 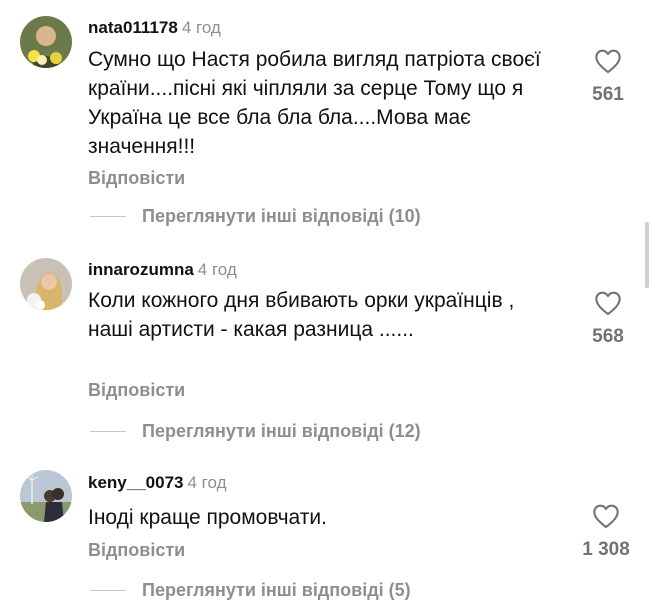 I want to click on like-button: 568, so click(x=608, y=319).